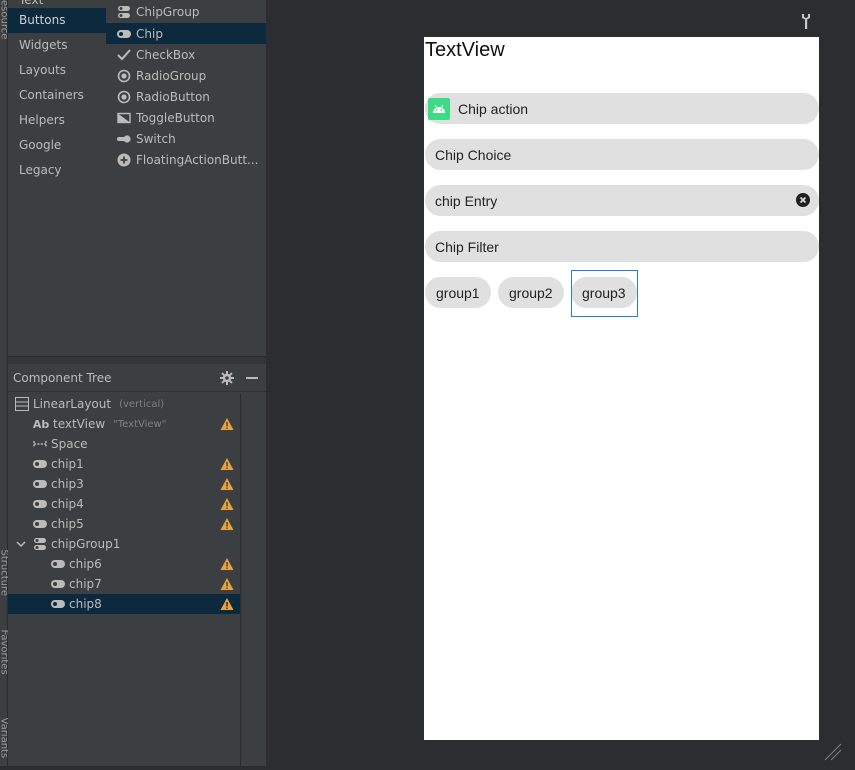 Image resolution: width=855 pixels, height=770 pixels. What do you see at coordinates (22, 404) in the screenshot?
I see `linearlayout-icon` at bounding box center [22, 404].